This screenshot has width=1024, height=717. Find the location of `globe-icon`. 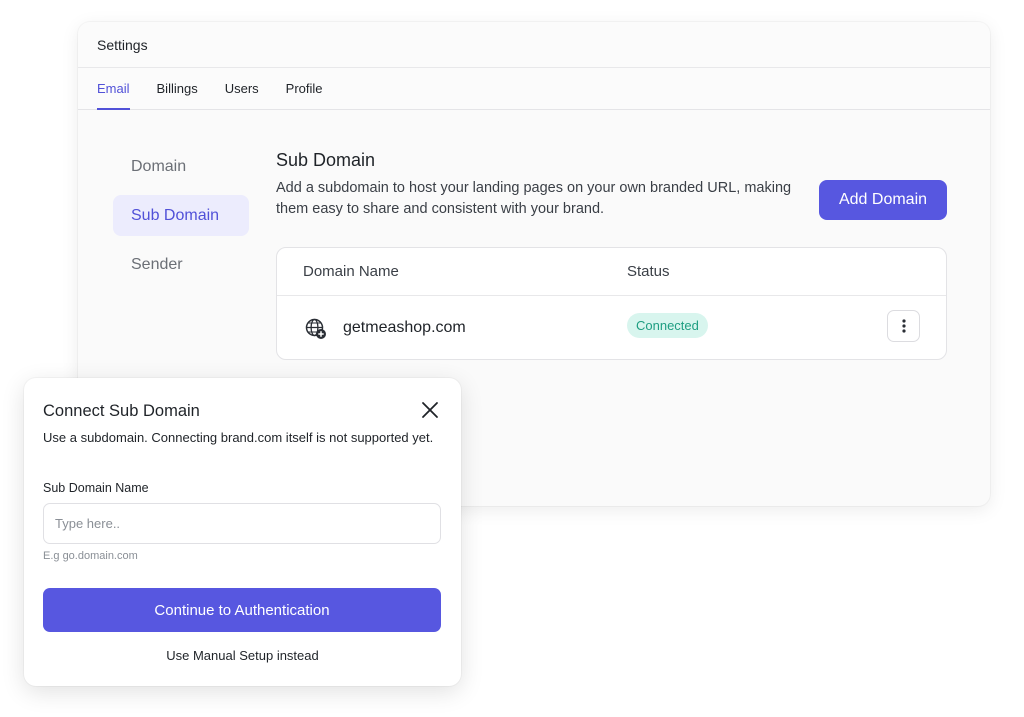

globe-icon is located at coordinates (315, 328).